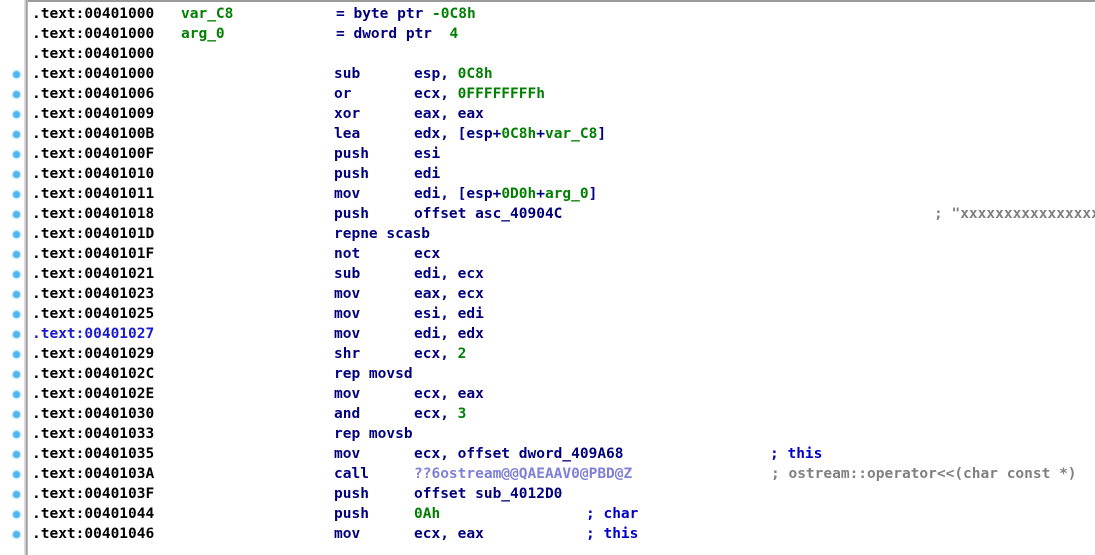 The width and height of the screenshot is (1095, 555). I want to click on disasm-line: .text:00401006 or ecx, 0FFFFFFFFh, so click(561, 94).